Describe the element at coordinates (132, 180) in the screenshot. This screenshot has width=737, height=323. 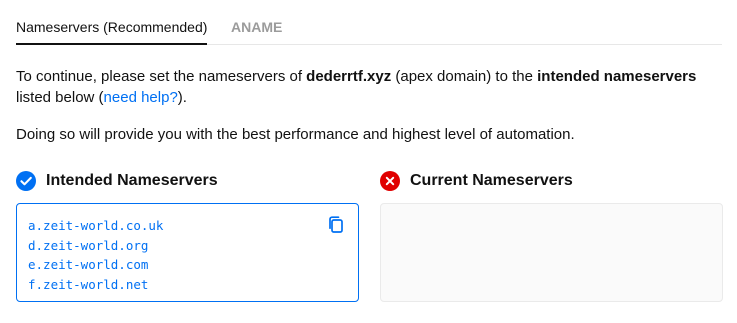
I see `intended-nameservers-title: Intended Nameservers` at that location.